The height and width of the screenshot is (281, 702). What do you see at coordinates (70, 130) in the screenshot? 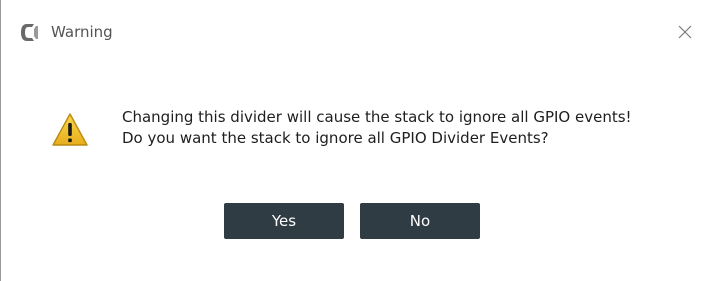
I see `warning-icon` at bounding box center [70, 130].